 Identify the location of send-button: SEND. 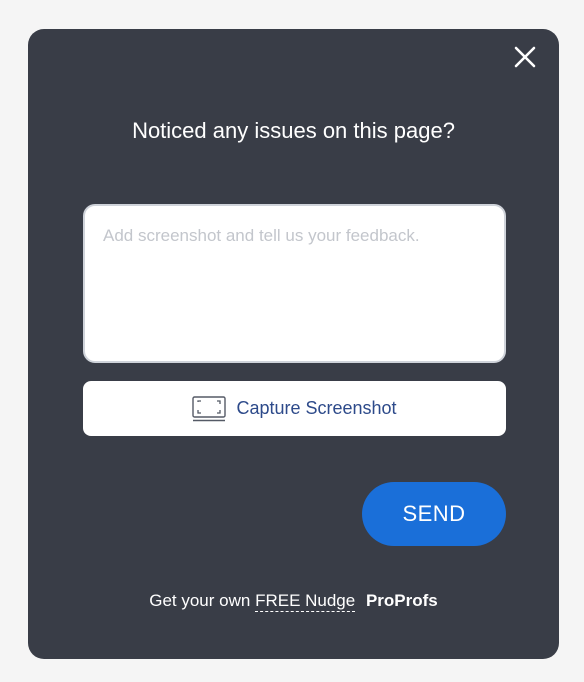
(434, 514).